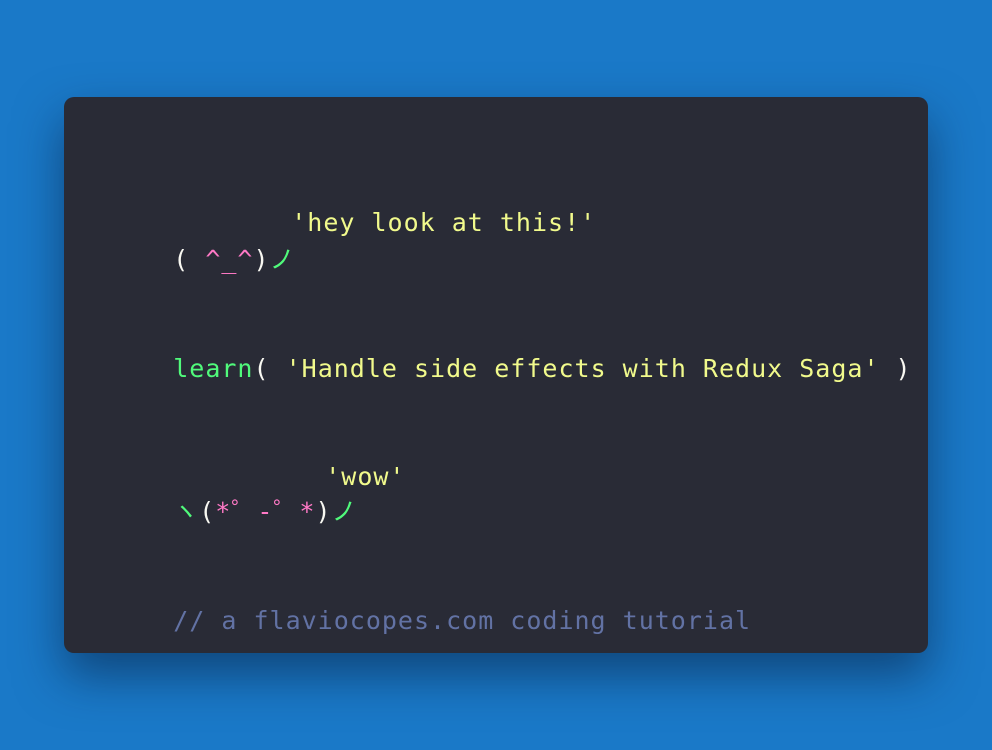 The height and width of the screenshot is (750, 992). Describe the element at coordinates (282, 259) in the screenshot. I see `kaomoji-arm: ノ` at that location.